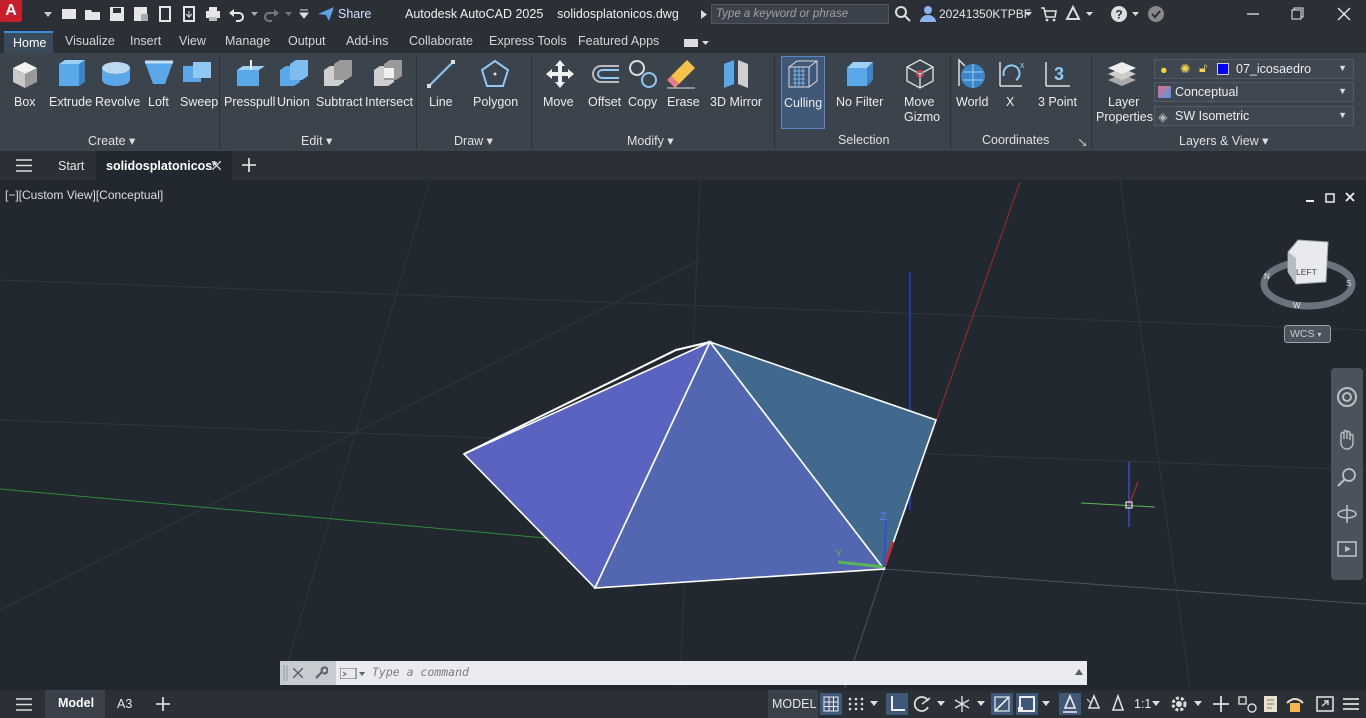 This screenshot has width=1366, height=718. I want to click on tab-start: Start, so click(71, 166).